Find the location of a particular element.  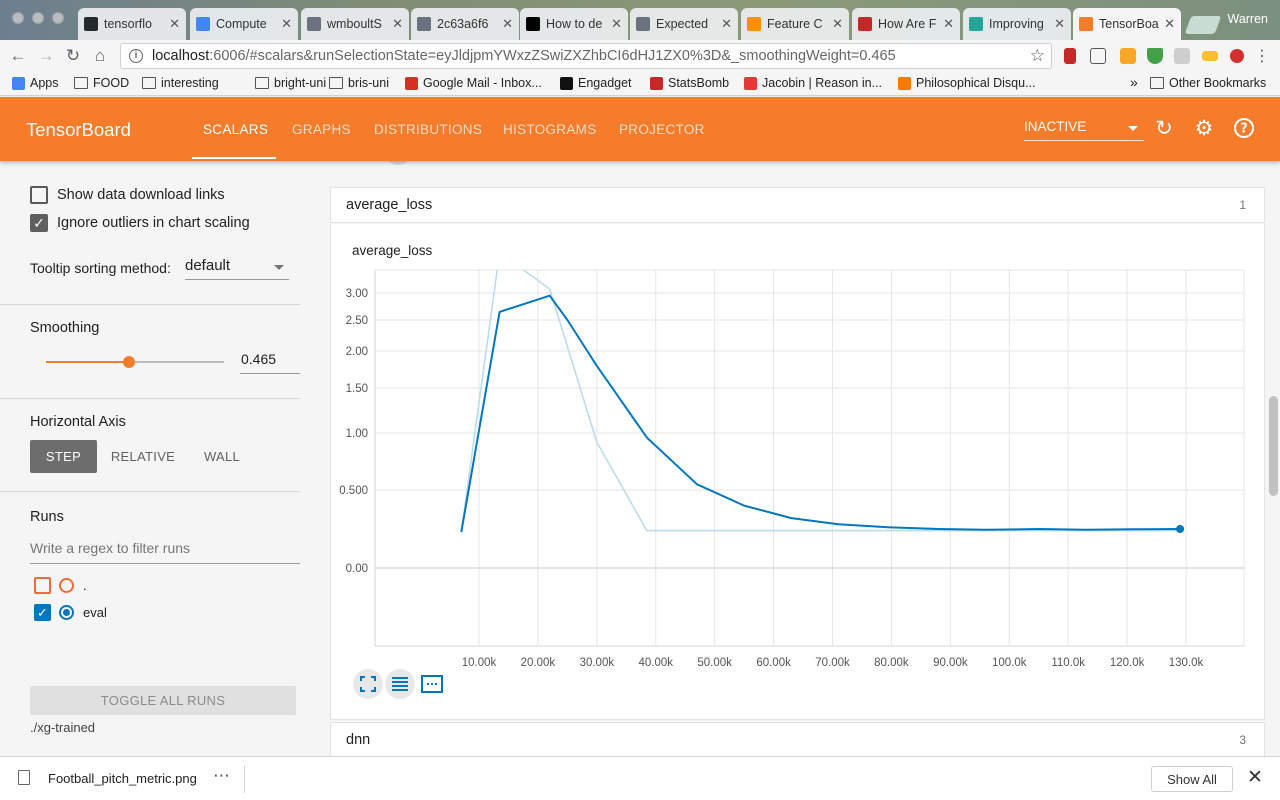

y-tick-label: 0.00 is located at coordinates (357, 569).